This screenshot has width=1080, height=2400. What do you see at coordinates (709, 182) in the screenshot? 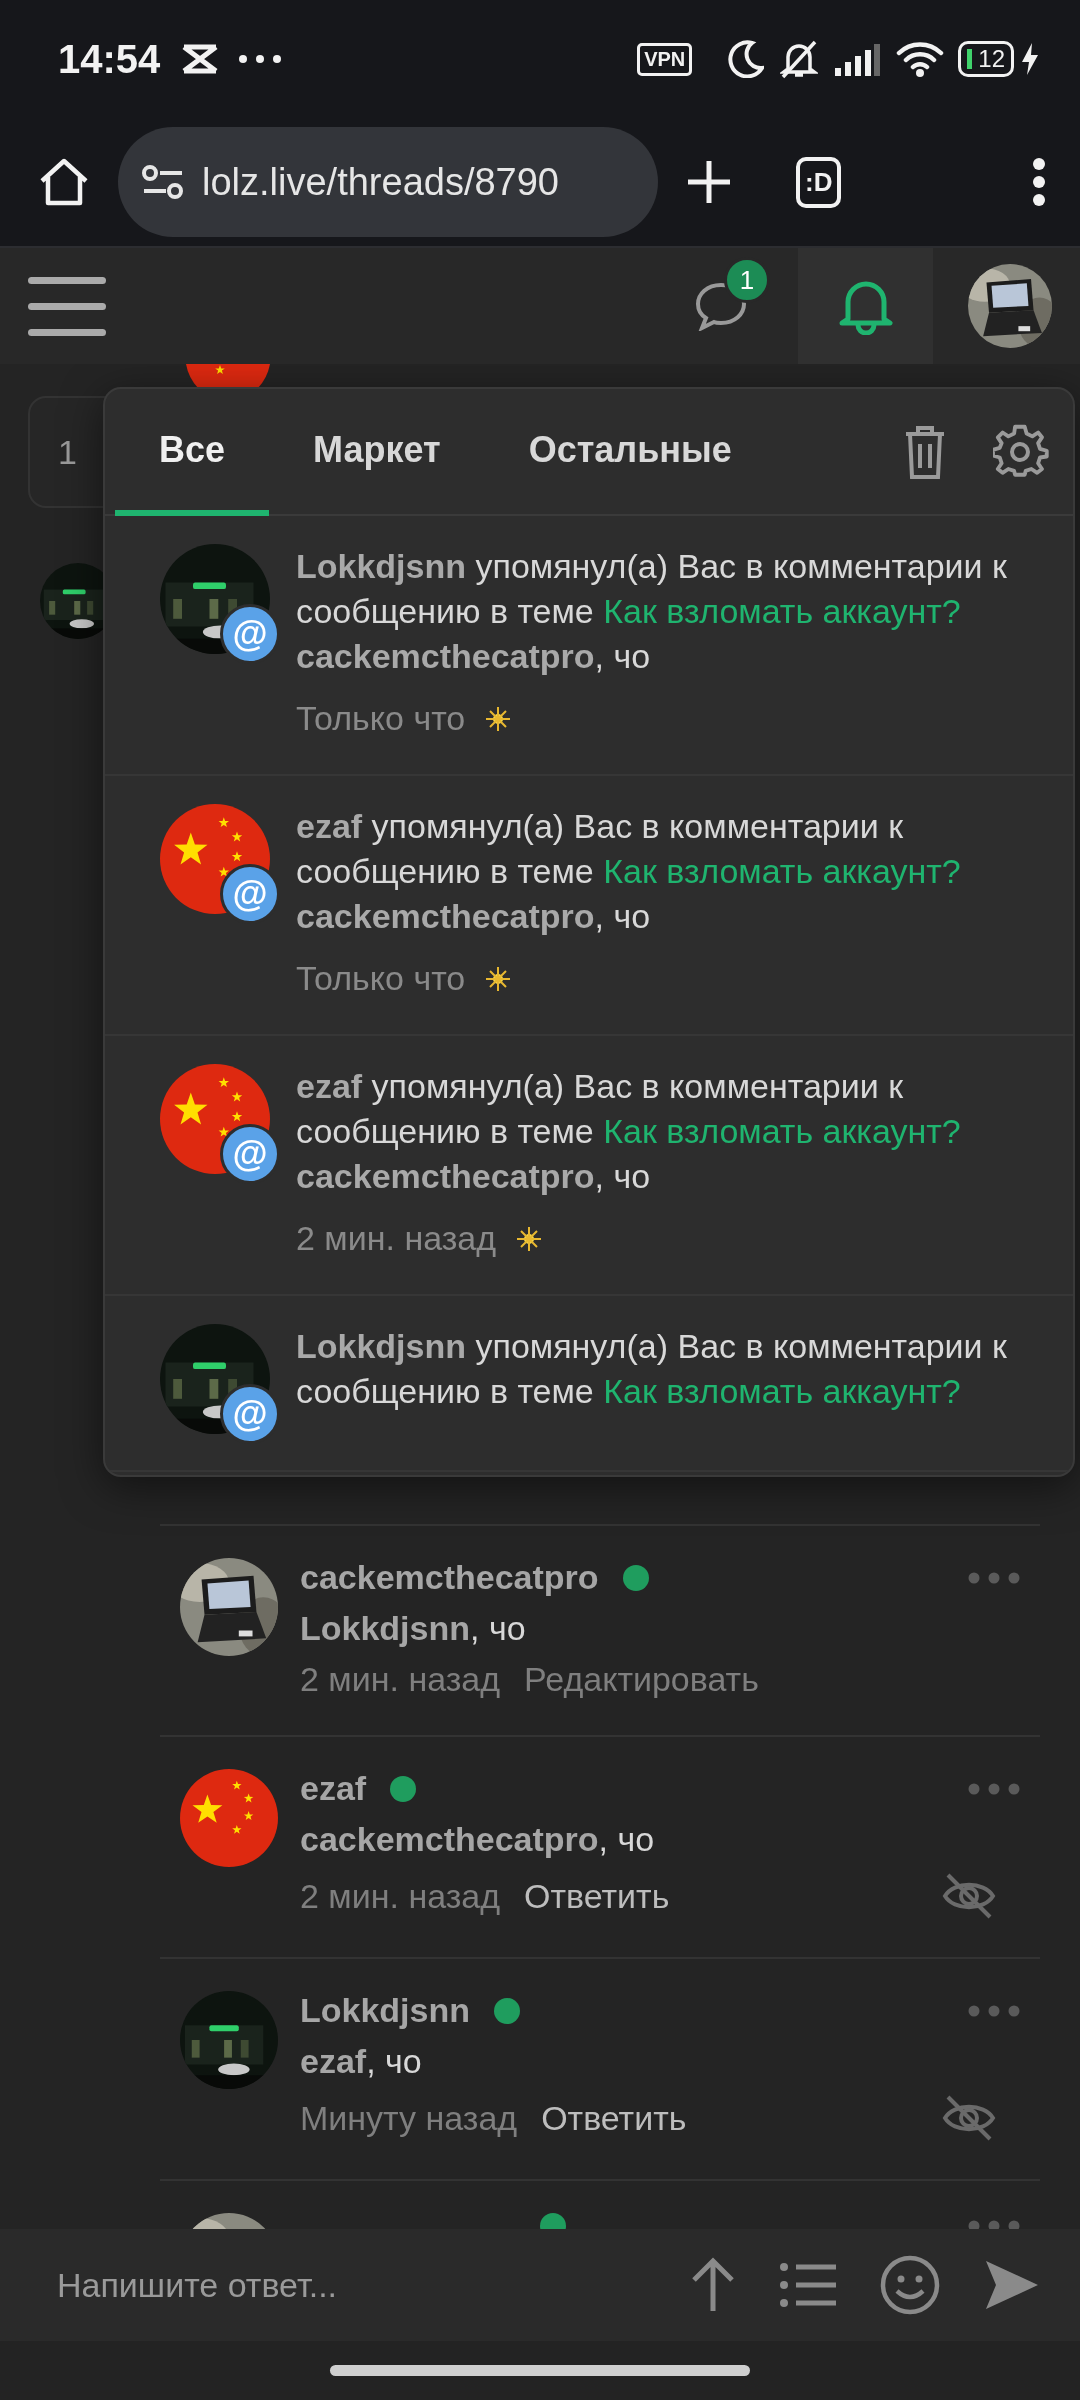
I see `plus-icon` at bounding box center [709, 182].